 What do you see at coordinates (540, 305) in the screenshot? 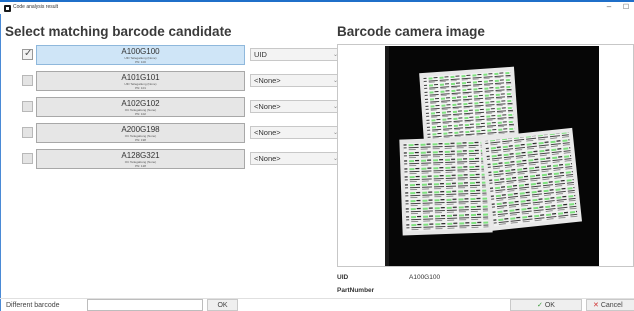
I see `check-icon: ✓` at bounding box center [540, 305].